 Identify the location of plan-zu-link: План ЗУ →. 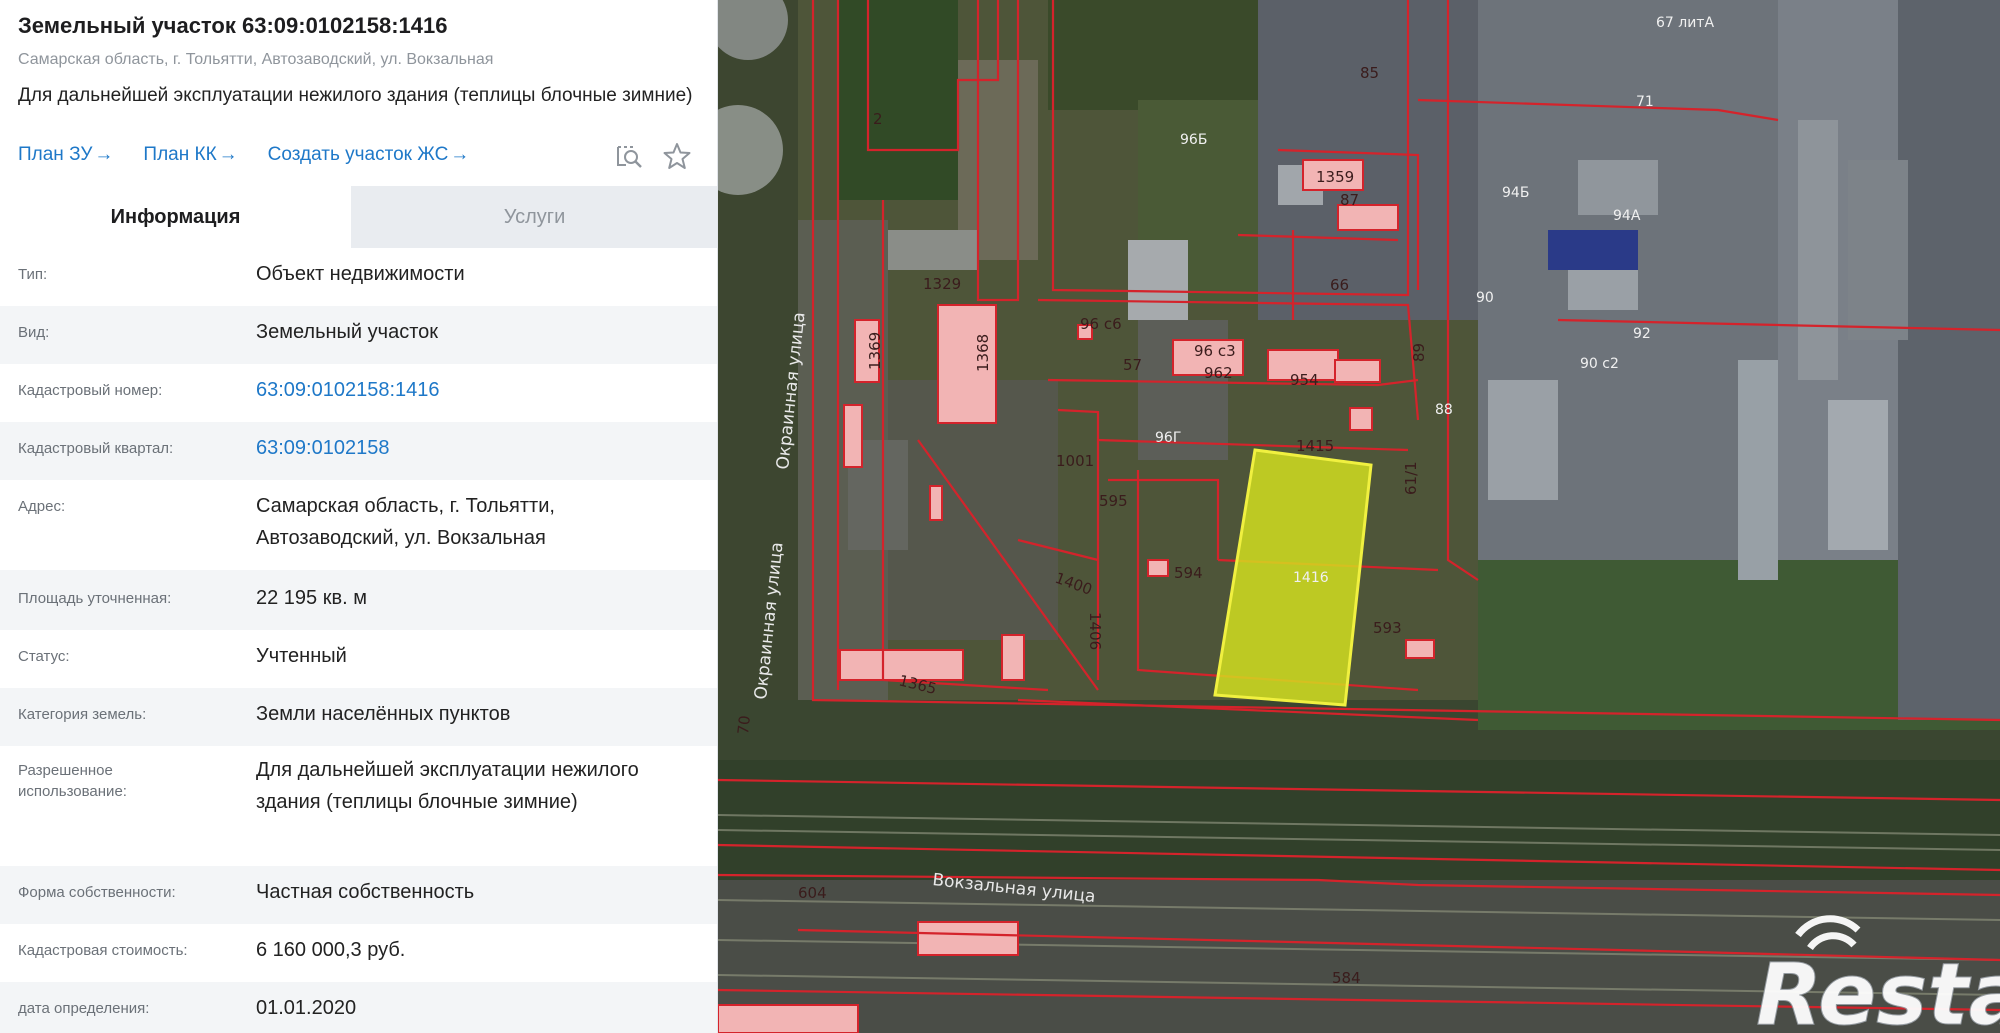
(65, 155).